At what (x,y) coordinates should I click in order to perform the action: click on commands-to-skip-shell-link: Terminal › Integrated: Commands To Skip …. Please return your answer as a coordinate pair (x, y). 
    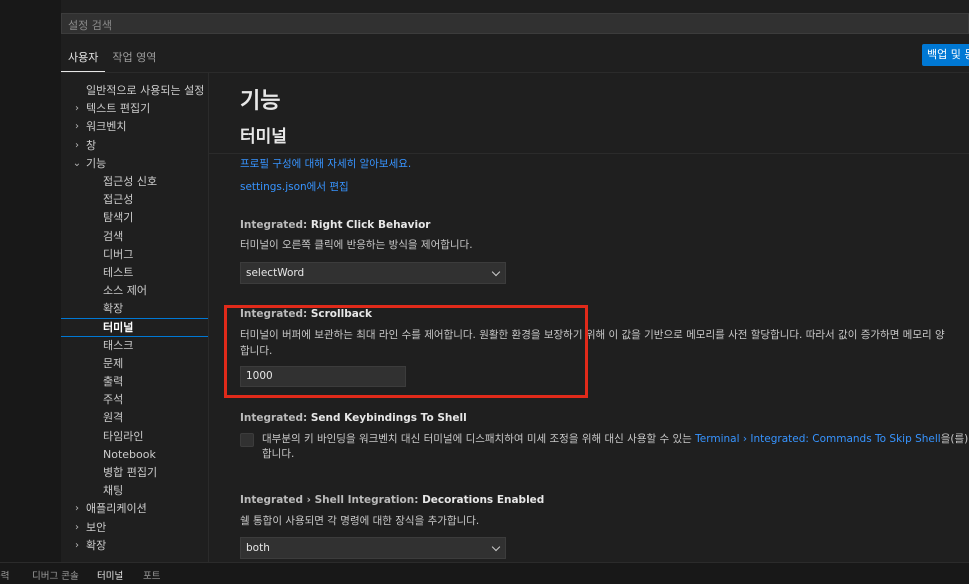
    Looking at the image, I should click on (818, 439).